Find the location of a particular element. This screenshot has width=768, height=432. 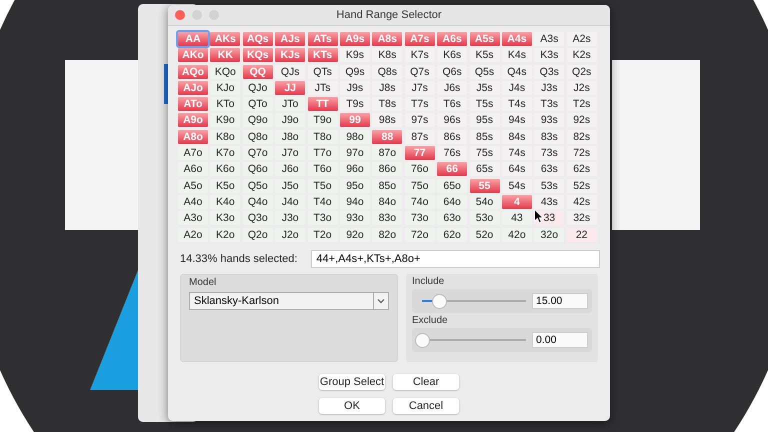

hand-cell: K2s is located at coordinates (581, 55).